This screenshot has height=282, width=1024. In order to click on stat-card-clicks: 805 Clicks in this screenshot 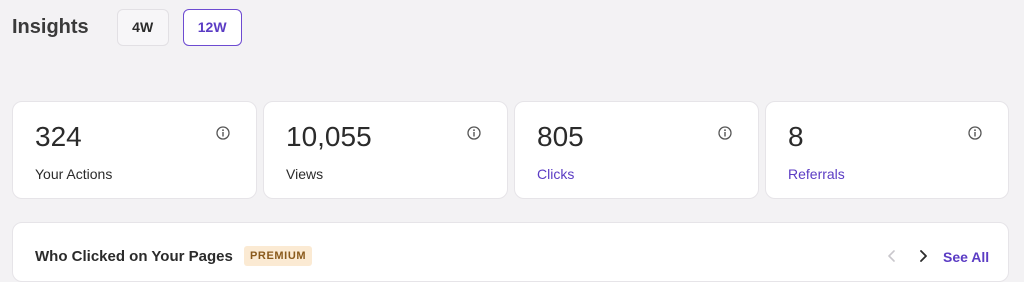, I will do `click(636, 150)`.